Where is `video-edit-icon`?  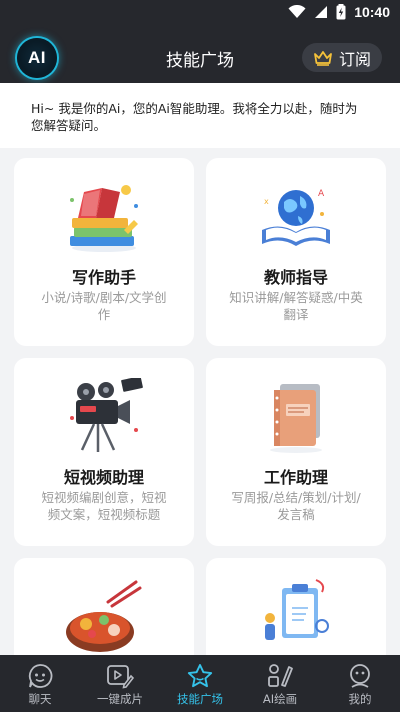
video-edit-icon is located at coordinates (120, 677).